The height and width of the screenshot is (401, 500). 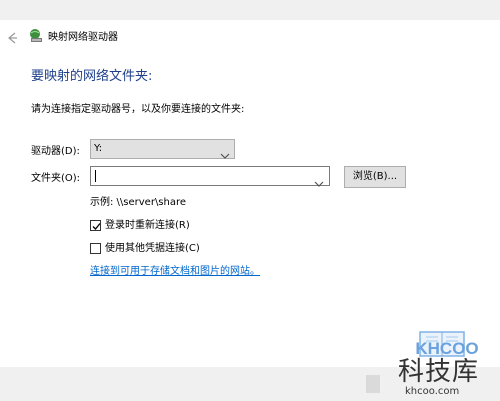 What do you see at coordinates (138, 109) in the screenshot?
I see `instruction-text: 请为连接指定驱动器号，以及你要连接的文件夹:` at bounding box center [138, 109].